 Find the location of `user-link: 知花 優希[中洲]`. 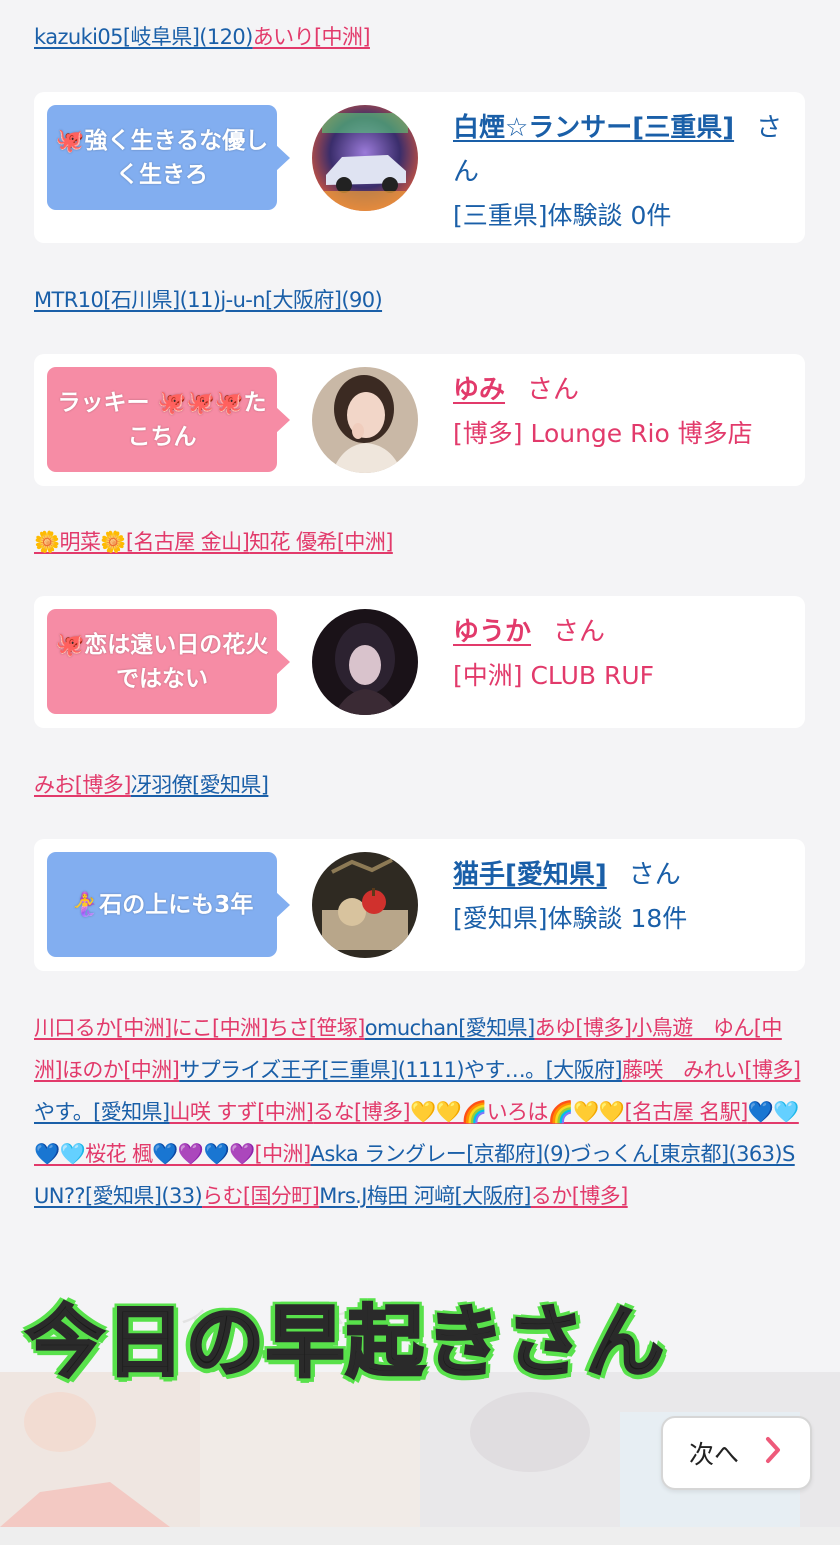

user-link: 知花 優希[中洲] is located at coordinates (321, 542).